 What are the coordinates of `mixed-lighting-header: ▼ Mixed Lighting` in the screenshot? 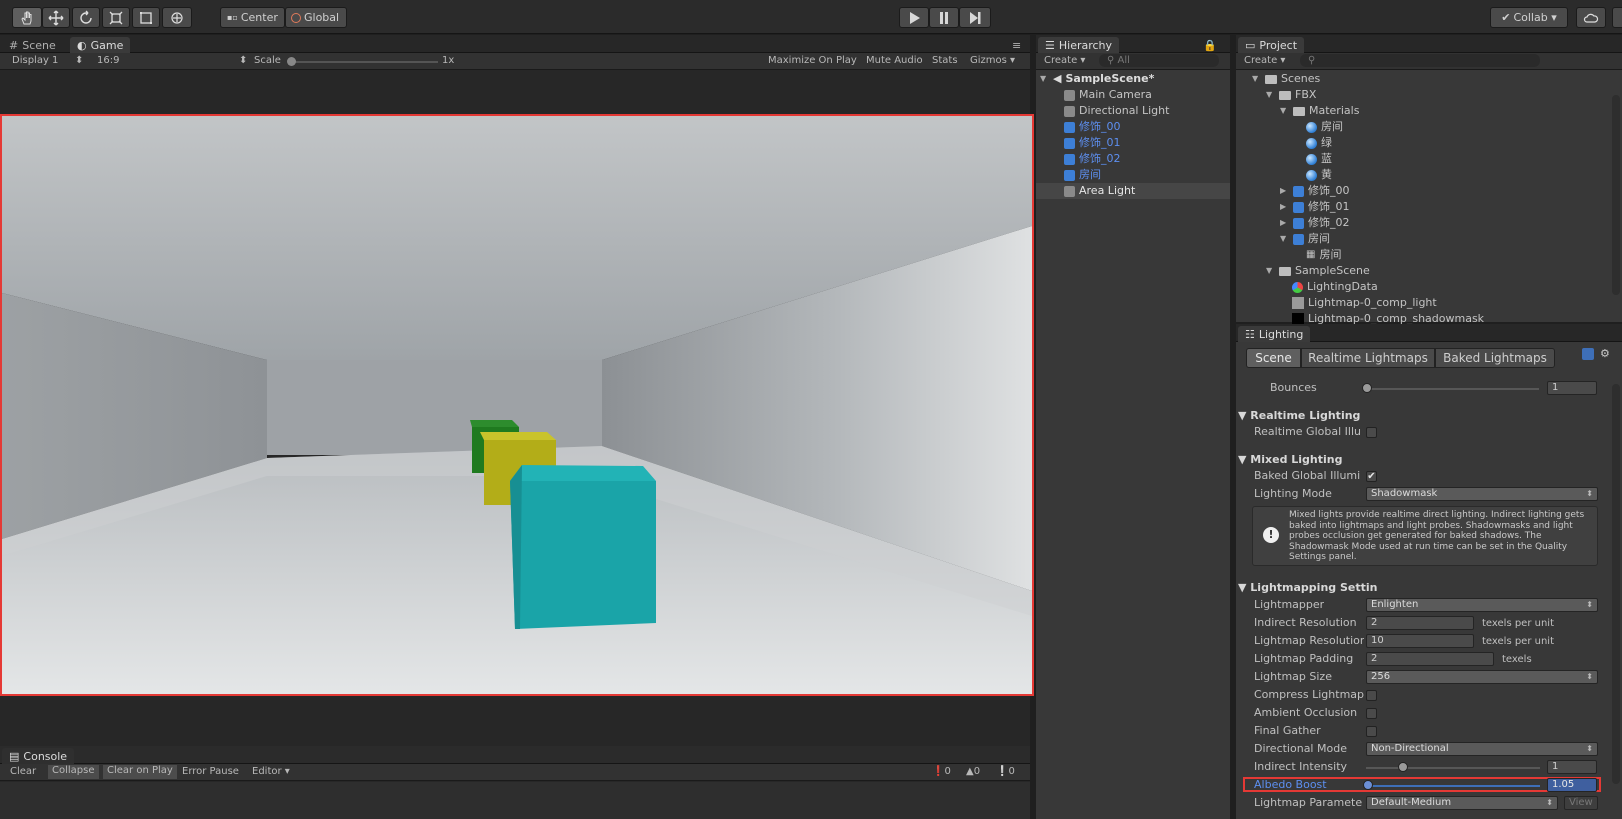 It's located at (1290, 459).